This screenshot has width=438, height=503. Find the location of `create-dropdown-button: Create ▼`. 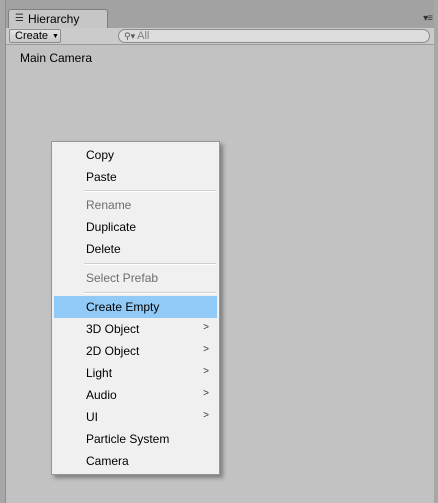

create-dropdown-button: Create ▼ is located at coordinates (35, 36).